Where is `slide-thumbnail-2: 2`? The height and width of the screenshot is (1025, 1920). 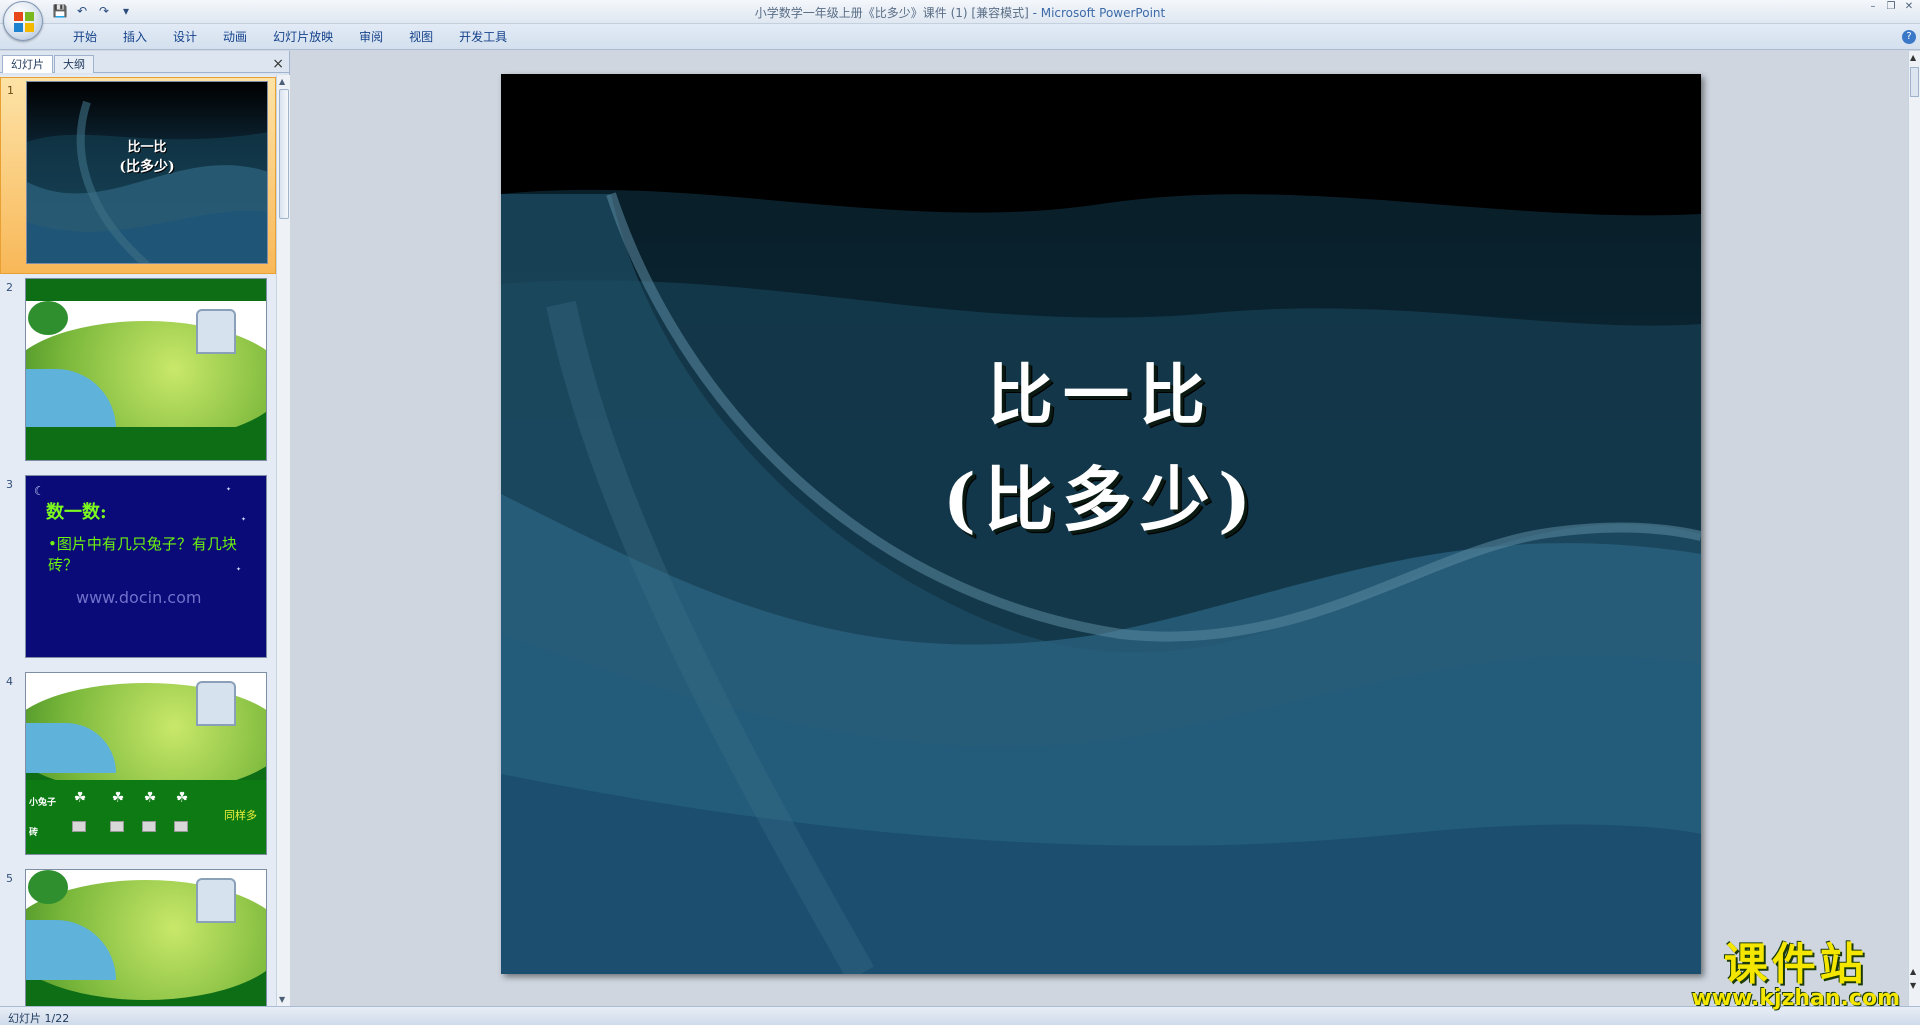 slide-thumbnail-2: 2 is located at coordinates (138, 373).